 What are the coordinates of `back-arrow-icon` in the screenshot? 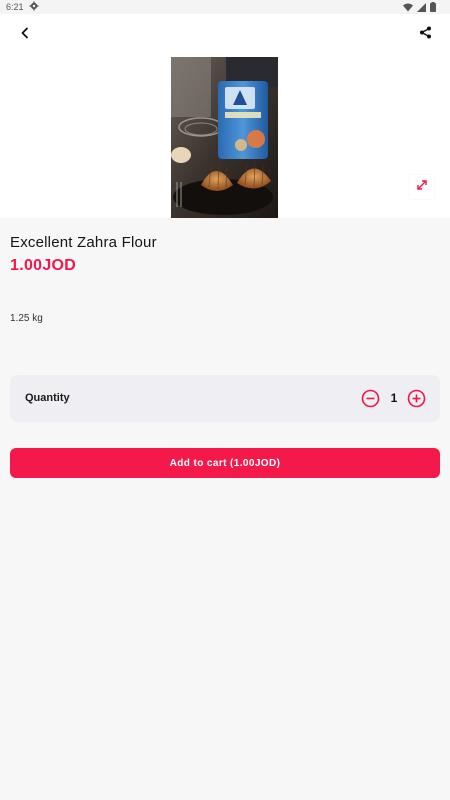 It's located at (25, 35).